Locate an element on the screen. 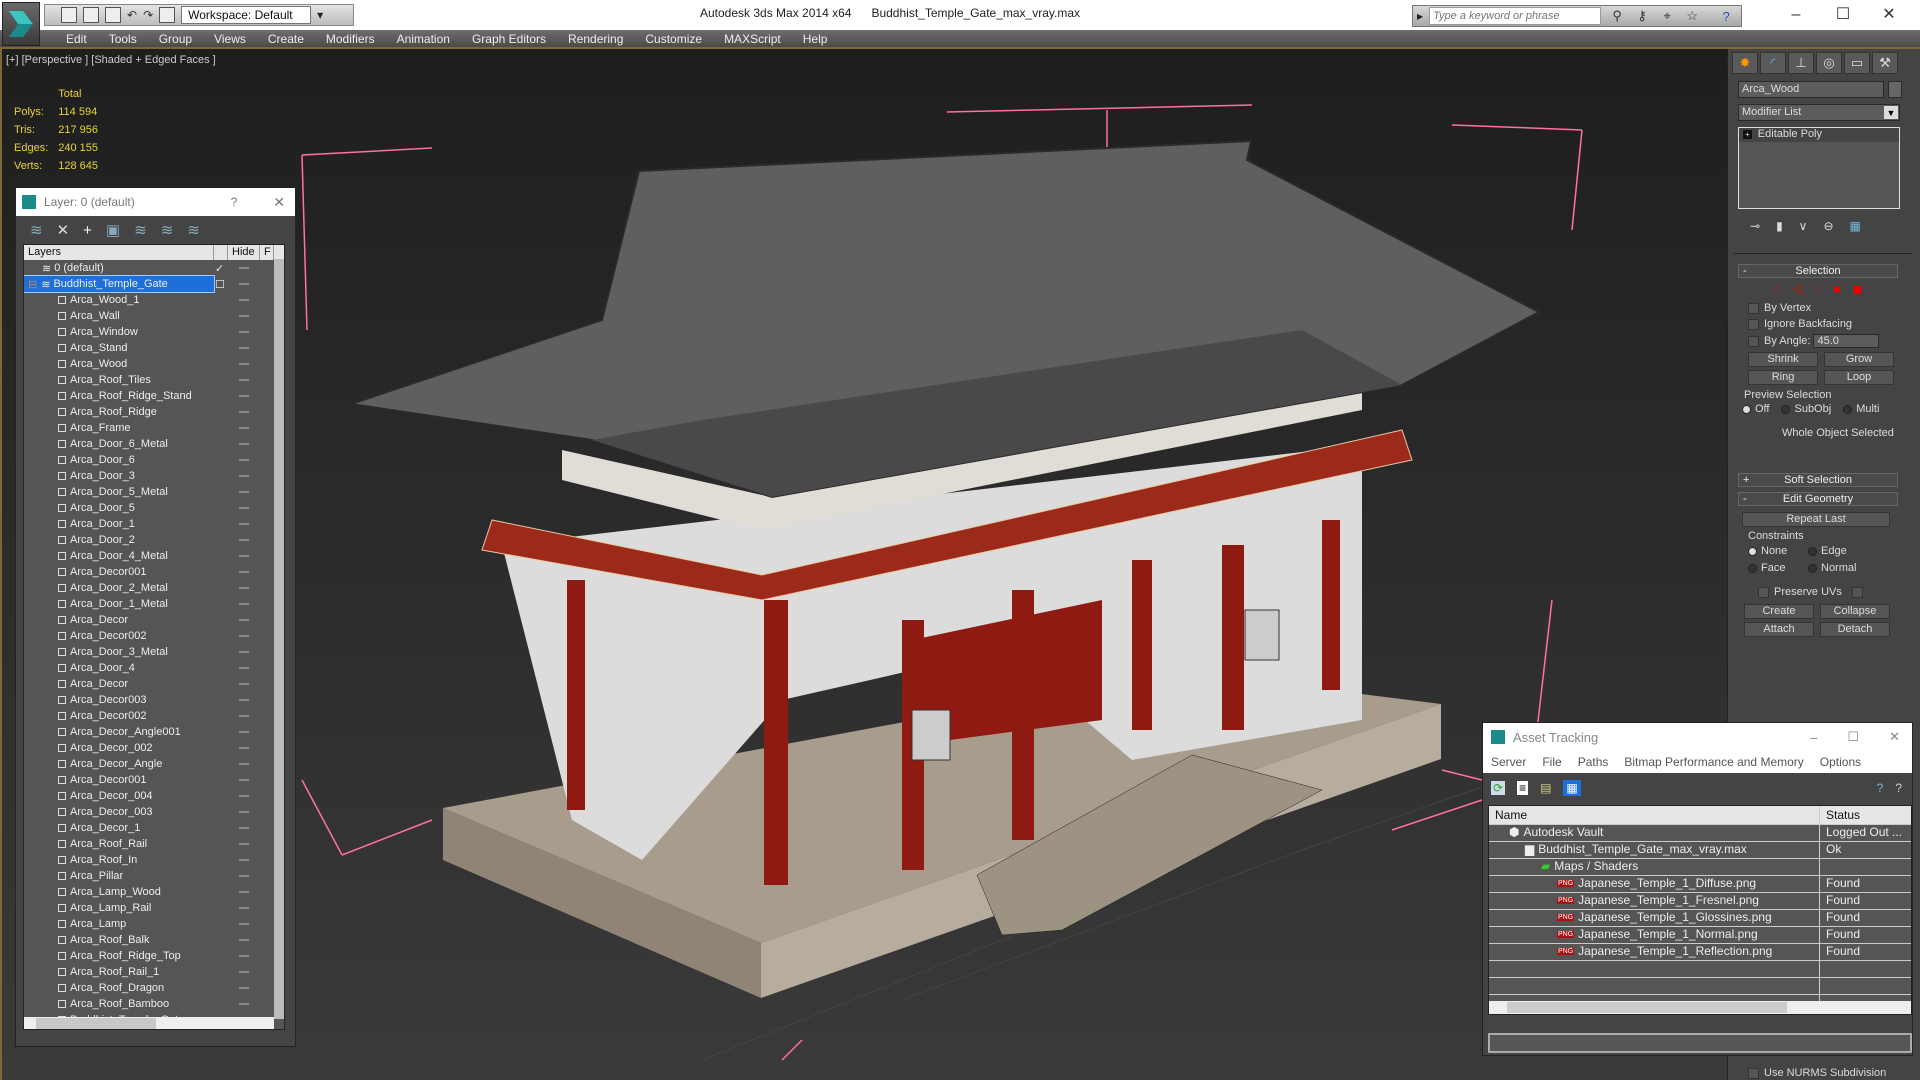  object-row: Arca_Roof_Ridge_Stand is located at coordinates (154, 396).